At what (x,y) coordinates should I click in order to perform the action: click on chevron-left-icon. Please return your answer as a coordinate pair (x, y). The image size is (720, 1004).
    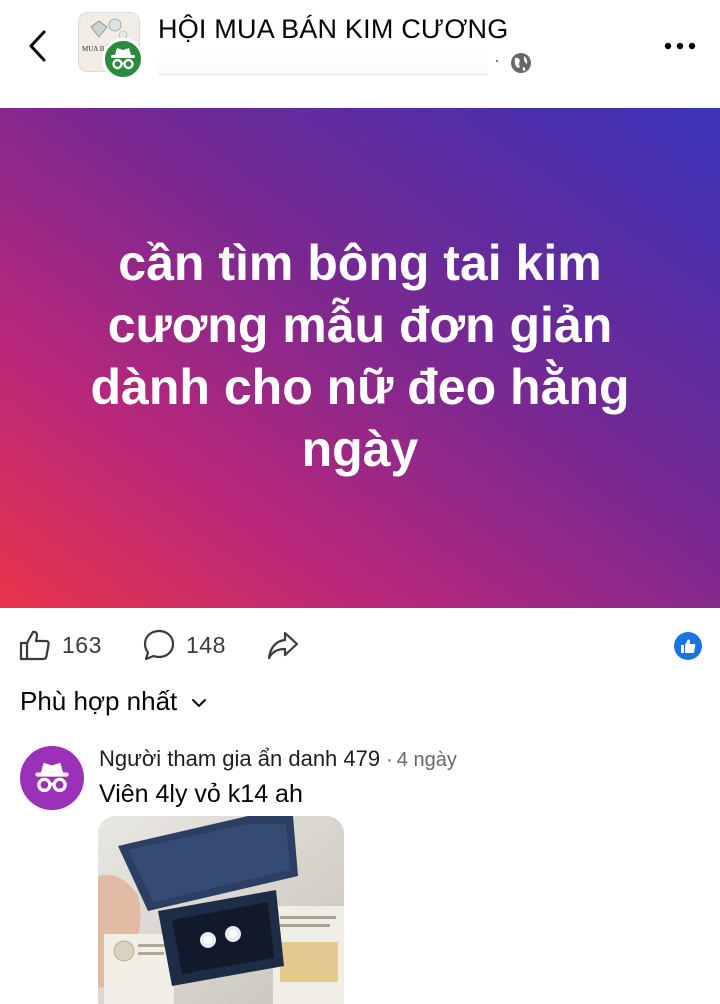
    Looking at the image, I should click on (37, 46).